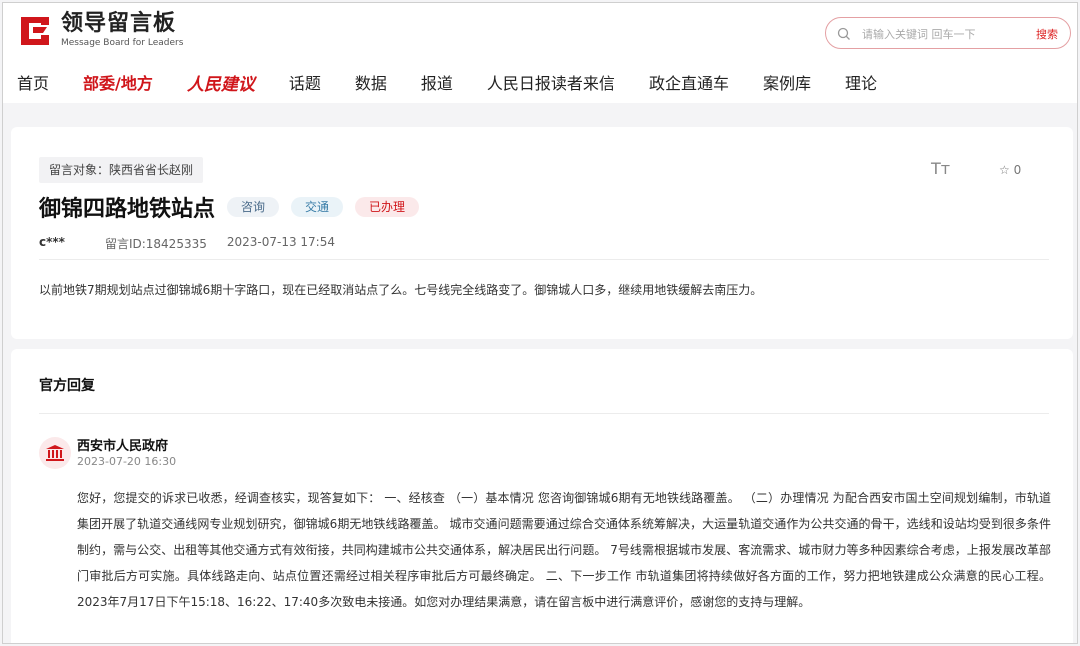 Image resolution: width=1080 pixels, height=646 pixels. What do you see at coordinates (551, 82) in the screenshot?
I see `nav-item-reader-letters: 人民日报读者来信` at bounding box center [551, 82].